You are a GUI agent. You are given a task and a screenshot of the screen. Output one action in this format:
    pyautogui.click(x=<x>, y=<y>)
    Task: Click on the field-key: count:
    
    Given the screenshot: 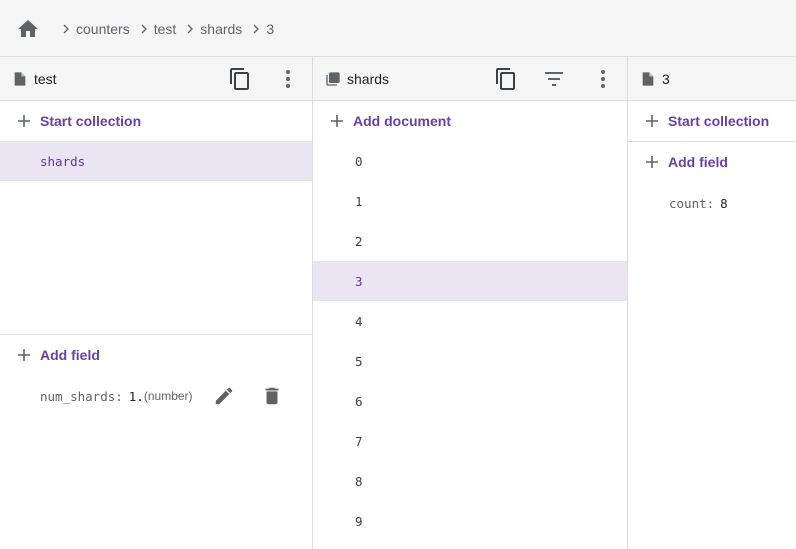 What is the action you would take?
    pyautogui.click(x=692, y=203)
    